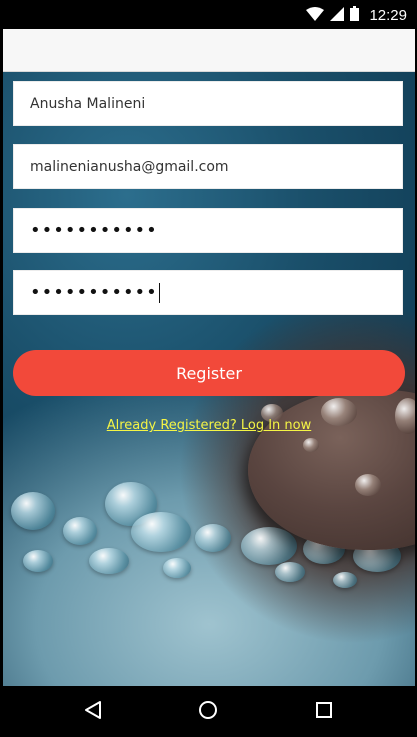 Image resolution: width=417 pixels, height=737 pixels. I want to click on confirm-password-field: •••••••••••, so click(208, 292).